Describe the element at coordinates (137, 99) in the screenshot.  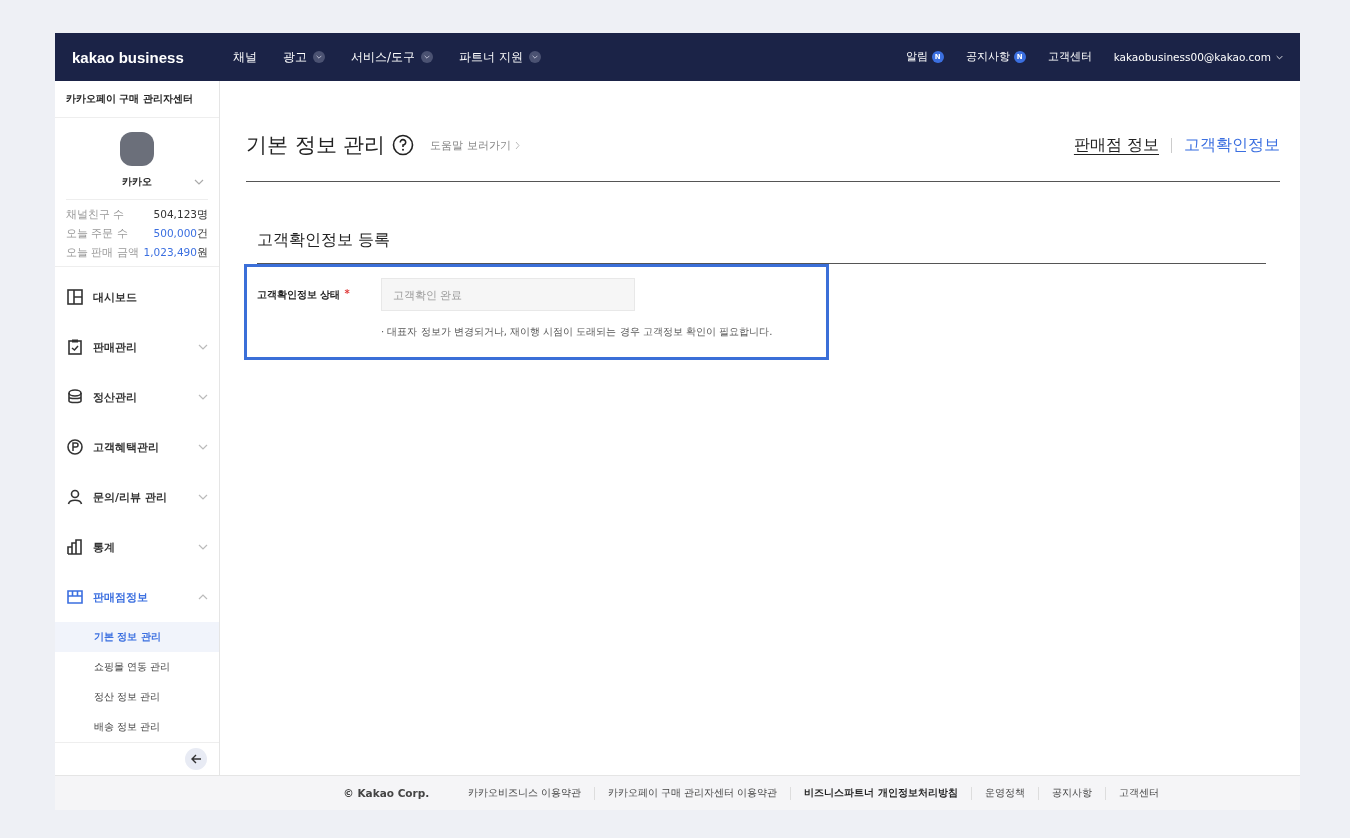
I see `sidebar-title: 카카오페이 구매 관리자센터` at that location.